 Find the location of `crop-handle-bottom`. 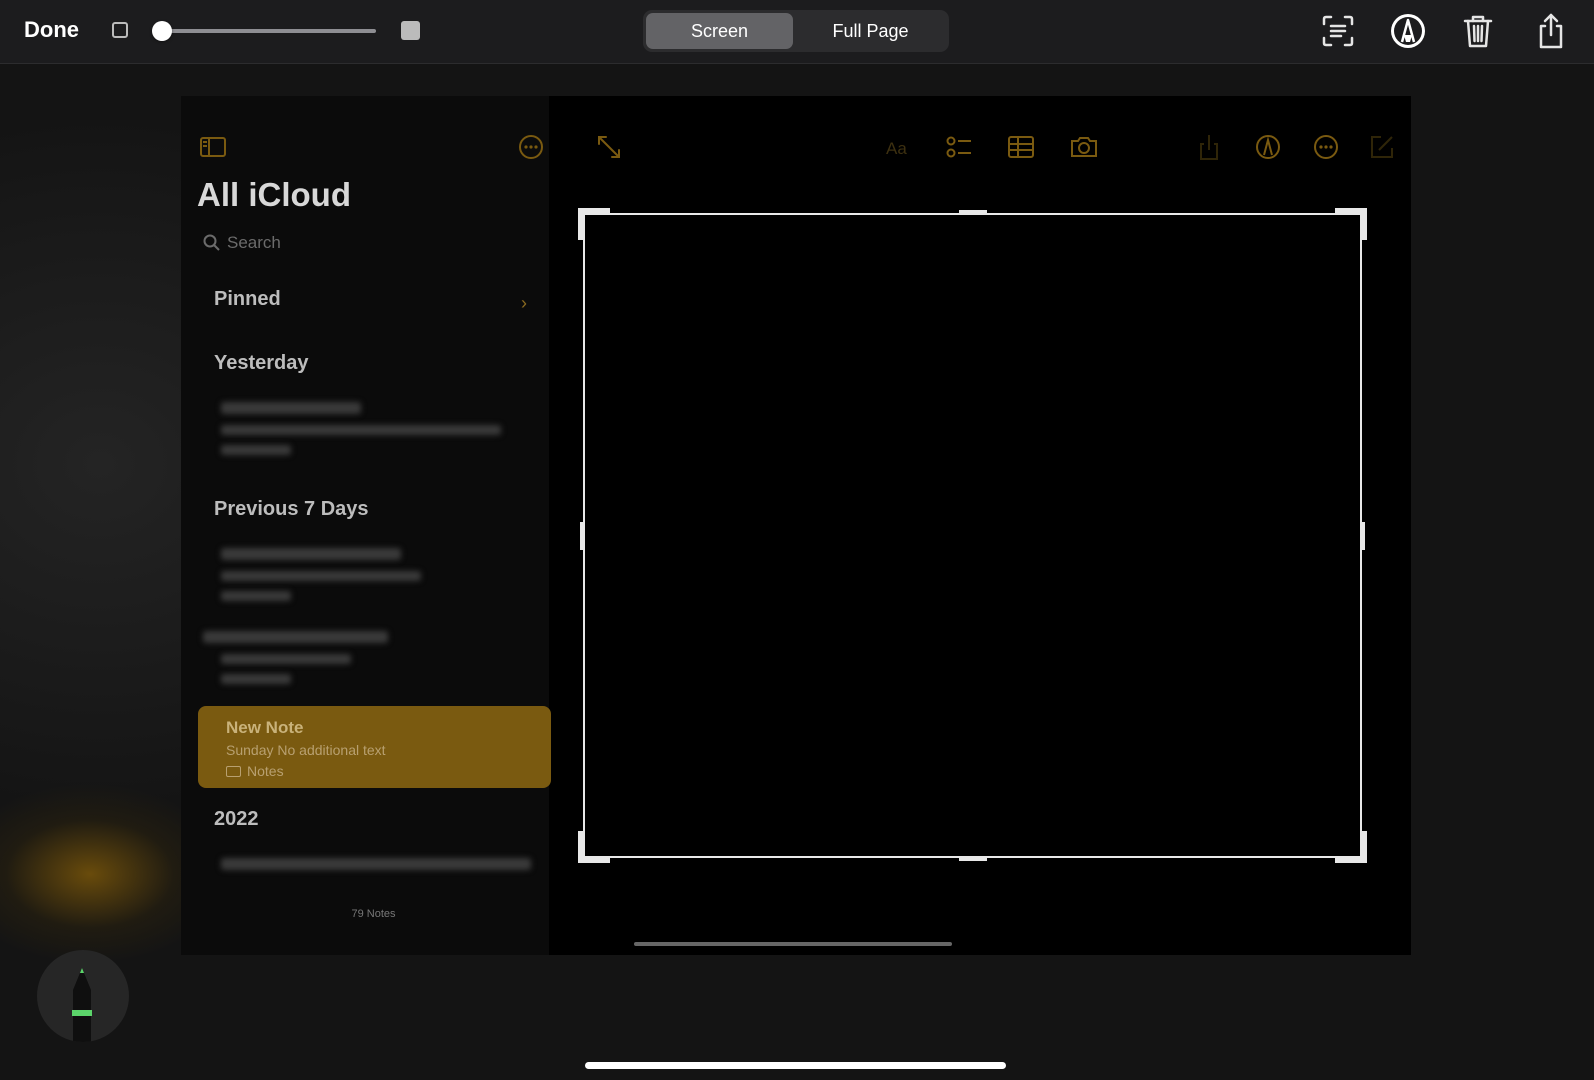

crop-handle-bottom is located at coordinates (972, 858).